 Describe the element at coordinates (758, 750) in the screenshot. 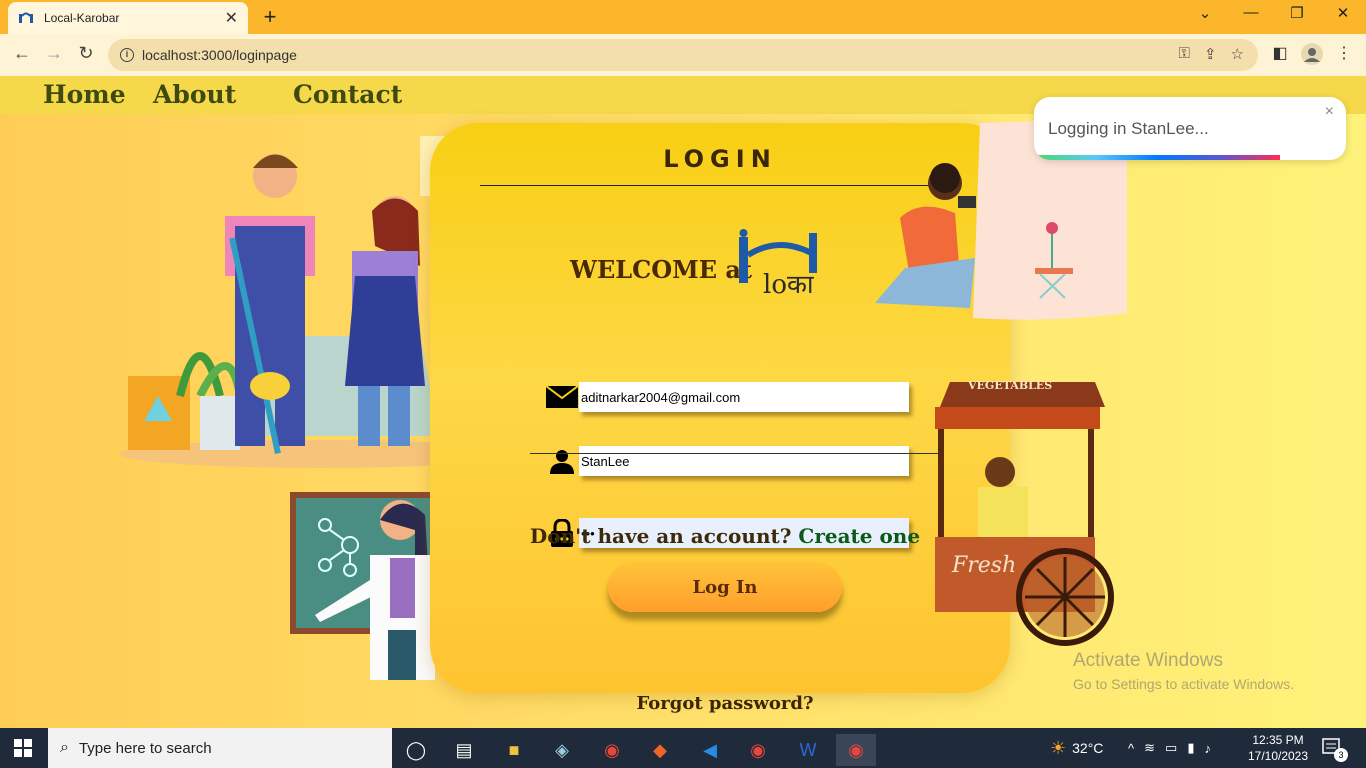

I see `chrome-profile-icon: ◉` at that location.